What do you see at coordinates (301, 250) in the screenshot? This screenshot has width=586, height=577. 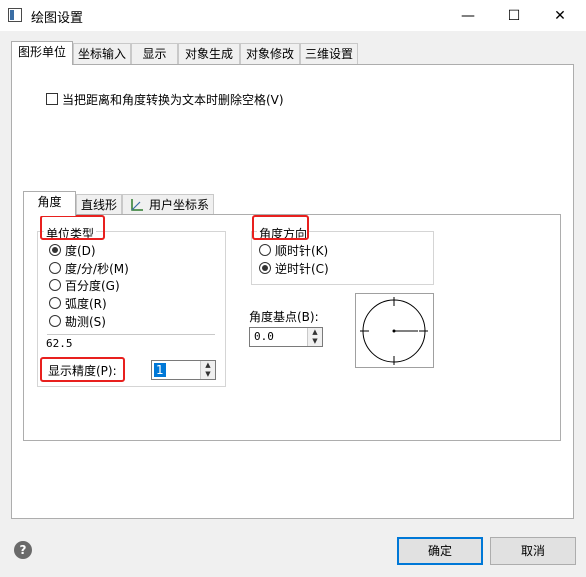 I see `radio-clockwise-label: 顺时针(K)` at bounding box center [301, 250].